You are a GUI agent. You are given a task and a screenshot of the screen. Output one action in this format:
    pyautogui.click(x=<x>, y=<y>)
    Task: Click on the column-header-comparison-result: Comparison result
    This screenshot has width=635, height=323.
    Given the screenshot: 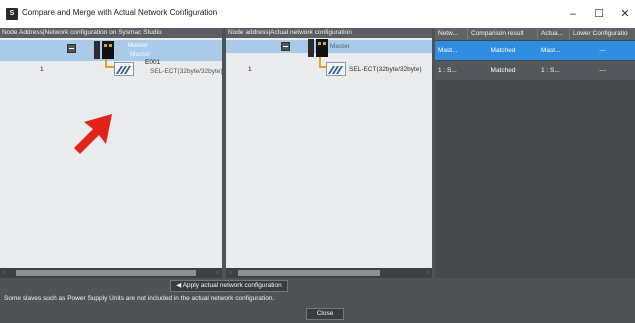 What is the action you would take?
    pyautogui.click(x=503, y=34)
    